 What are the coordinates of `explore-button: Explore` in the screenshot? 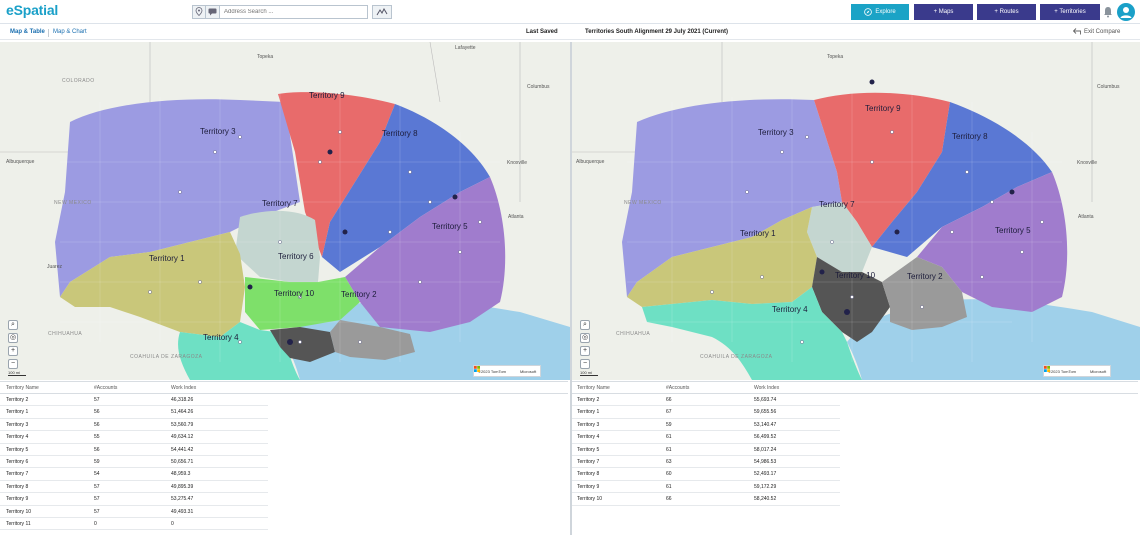 It's located at (880, 12).